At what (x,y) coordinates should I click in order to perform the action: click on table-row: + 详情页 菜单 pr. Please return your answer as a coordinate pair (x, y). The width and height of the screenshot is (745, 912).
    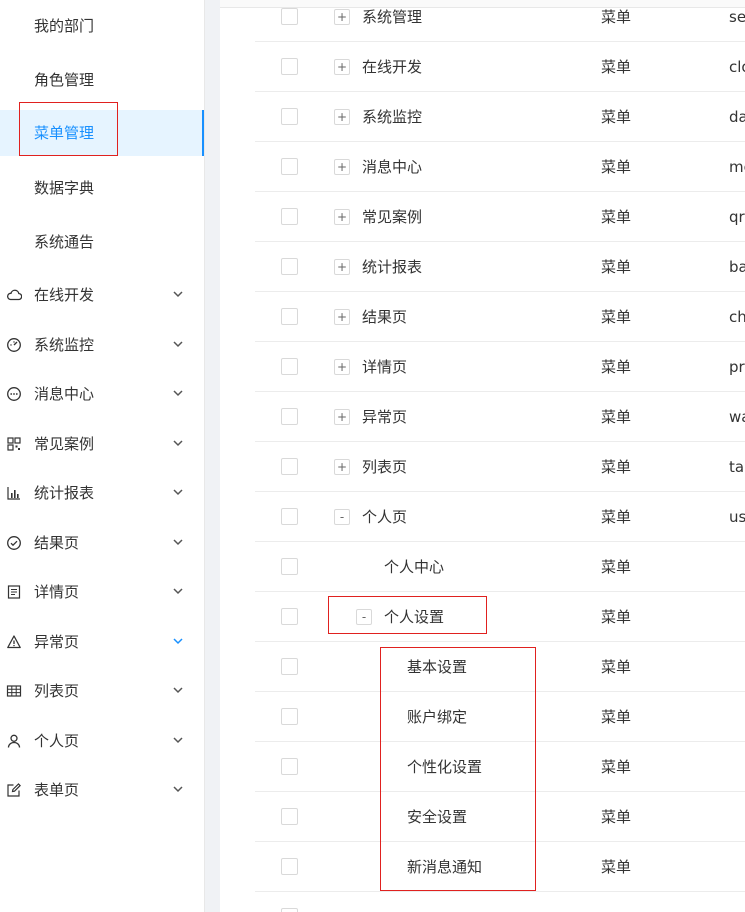
    Looking at the image, I should click on (500, 367).